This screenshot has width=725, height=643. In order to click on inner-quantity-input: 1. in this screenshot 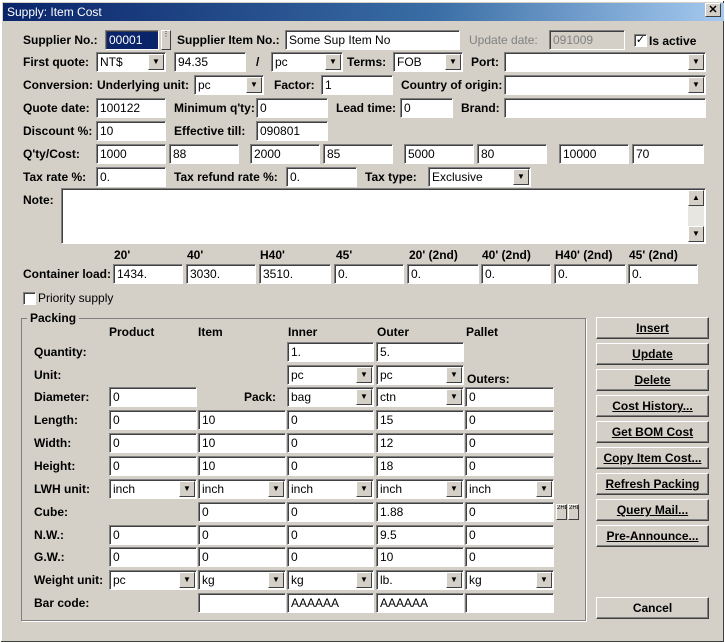, I will do `click(330, 352)`.